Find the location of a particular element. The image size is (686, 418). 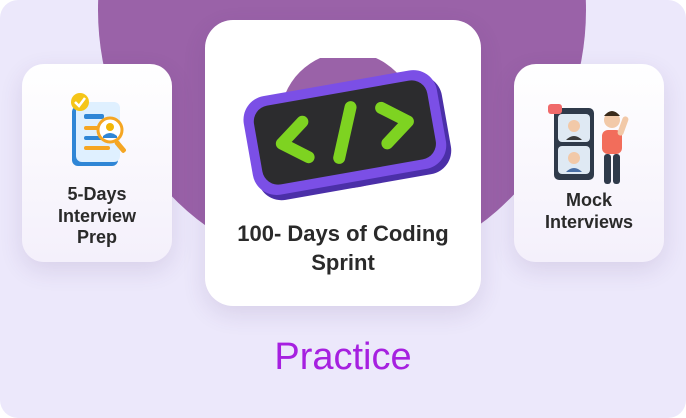

resume-icon is located at coordinates (101, 133).